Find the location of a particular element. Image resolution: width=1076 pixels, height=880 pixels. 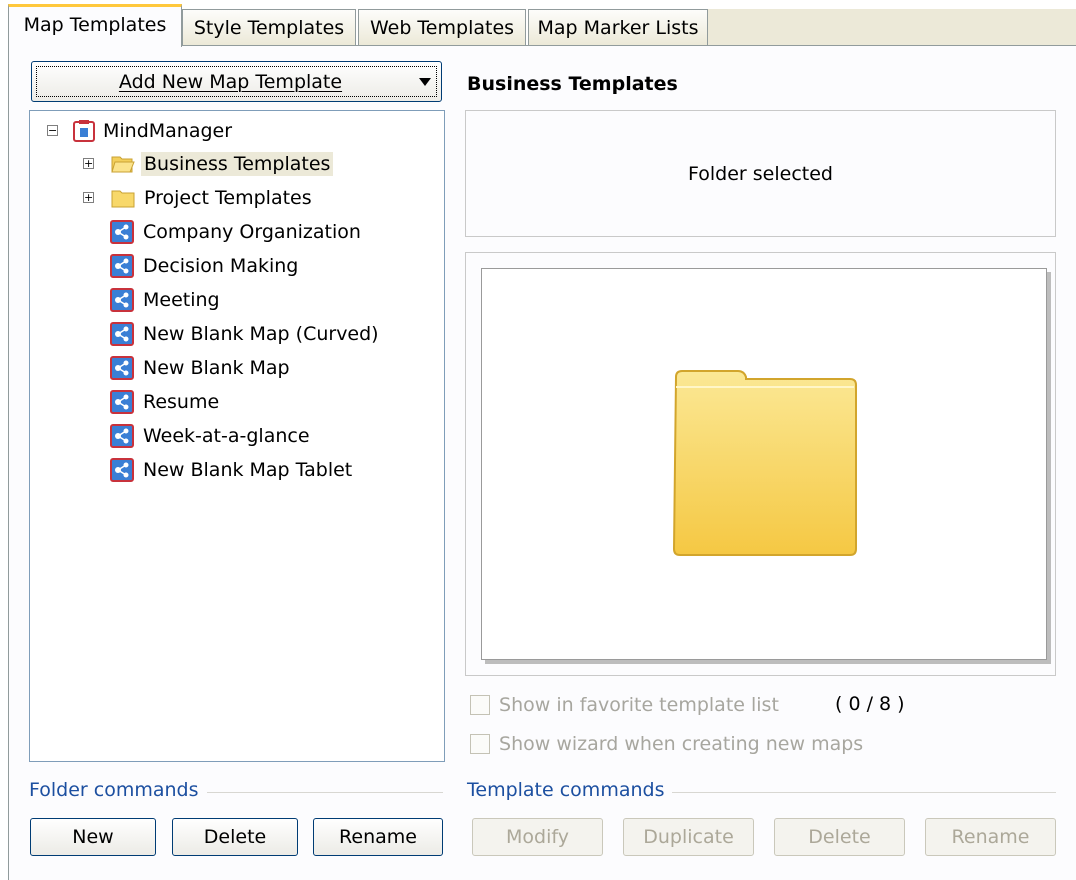

tree-item-template: New Blank Map Tablet is located at coordinates (232, 470).